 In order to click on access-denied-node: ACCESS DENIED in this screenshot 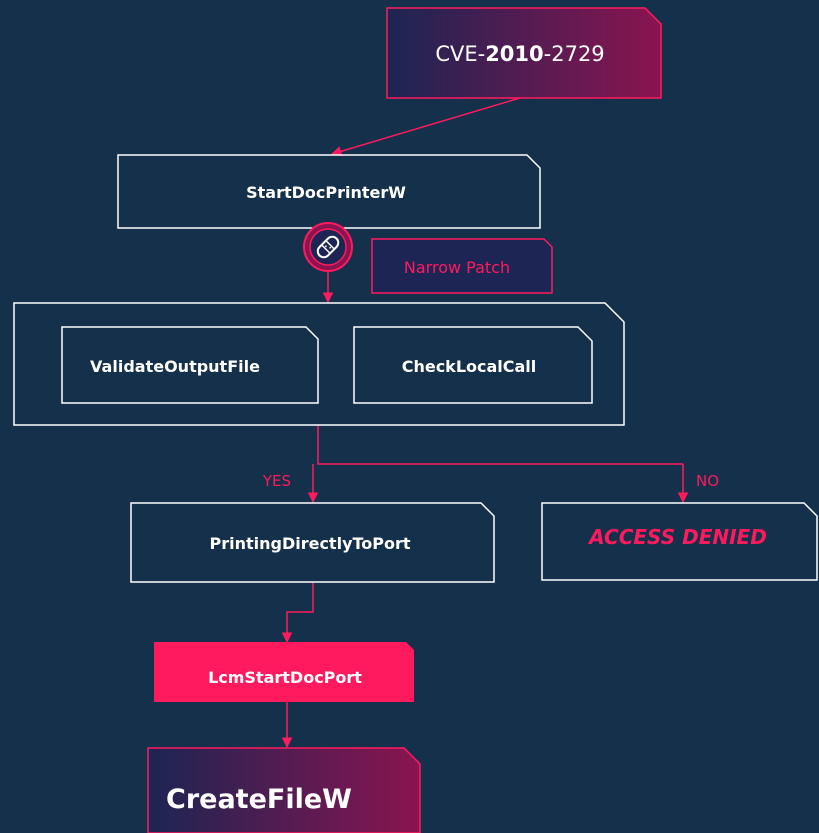, I will do `click(679, 541)`.